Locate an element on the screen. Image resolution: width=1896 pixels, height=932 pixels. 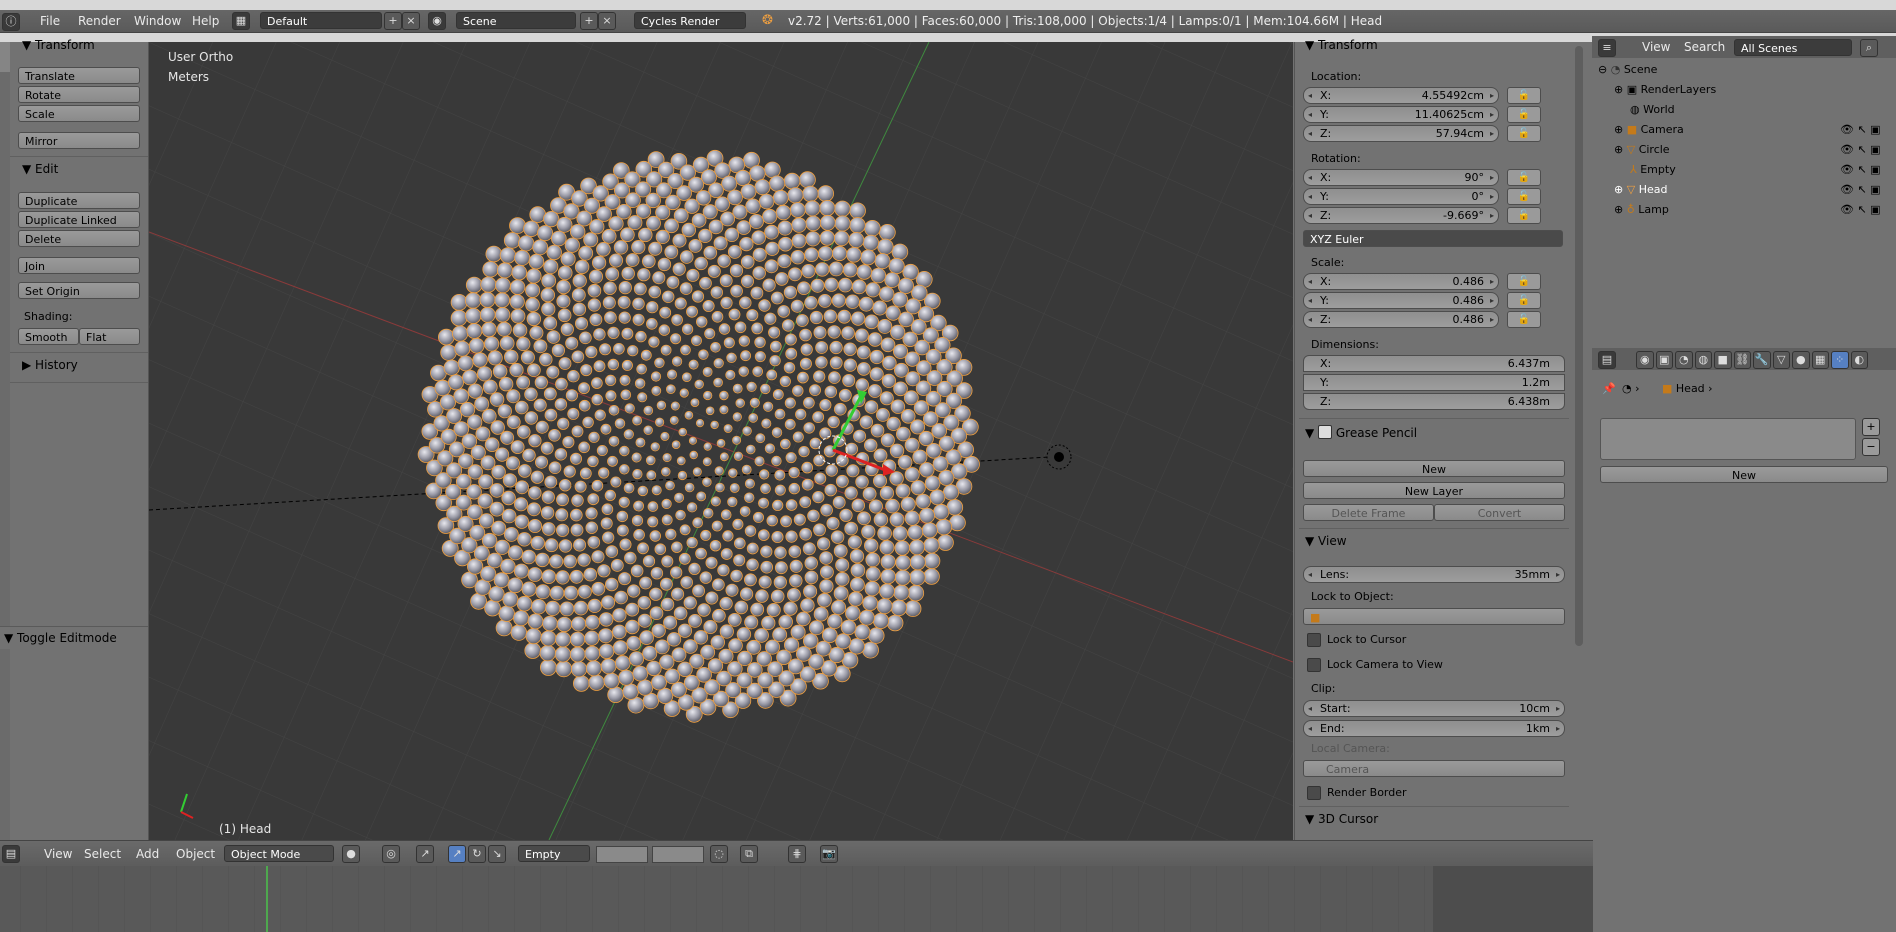
particle-system-list is located at coordinates (1728, 439).